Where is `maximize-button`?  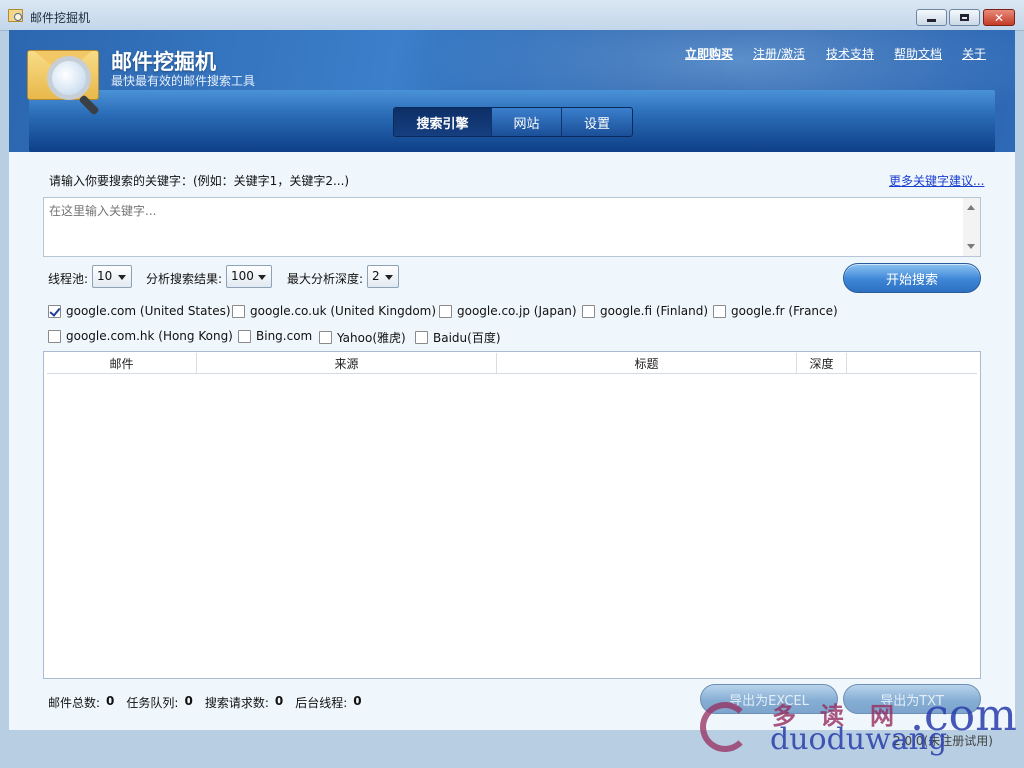
maximize-button is located at coordinates (964, 17).